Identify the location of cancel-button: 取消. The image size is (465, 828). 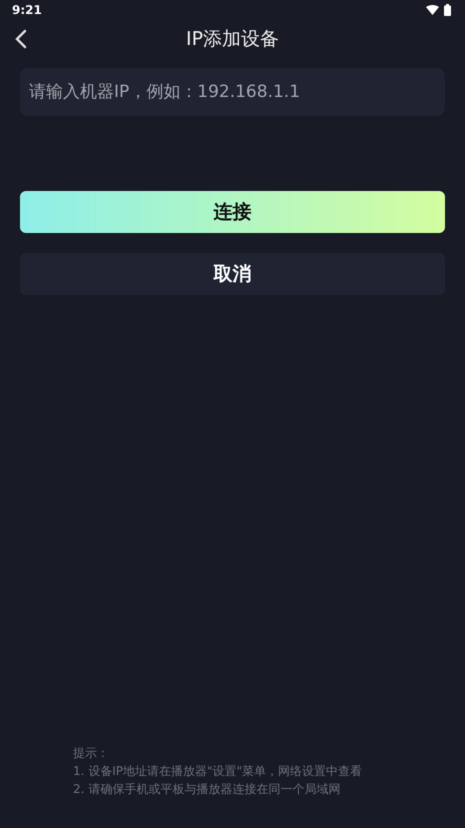
(232, 274).